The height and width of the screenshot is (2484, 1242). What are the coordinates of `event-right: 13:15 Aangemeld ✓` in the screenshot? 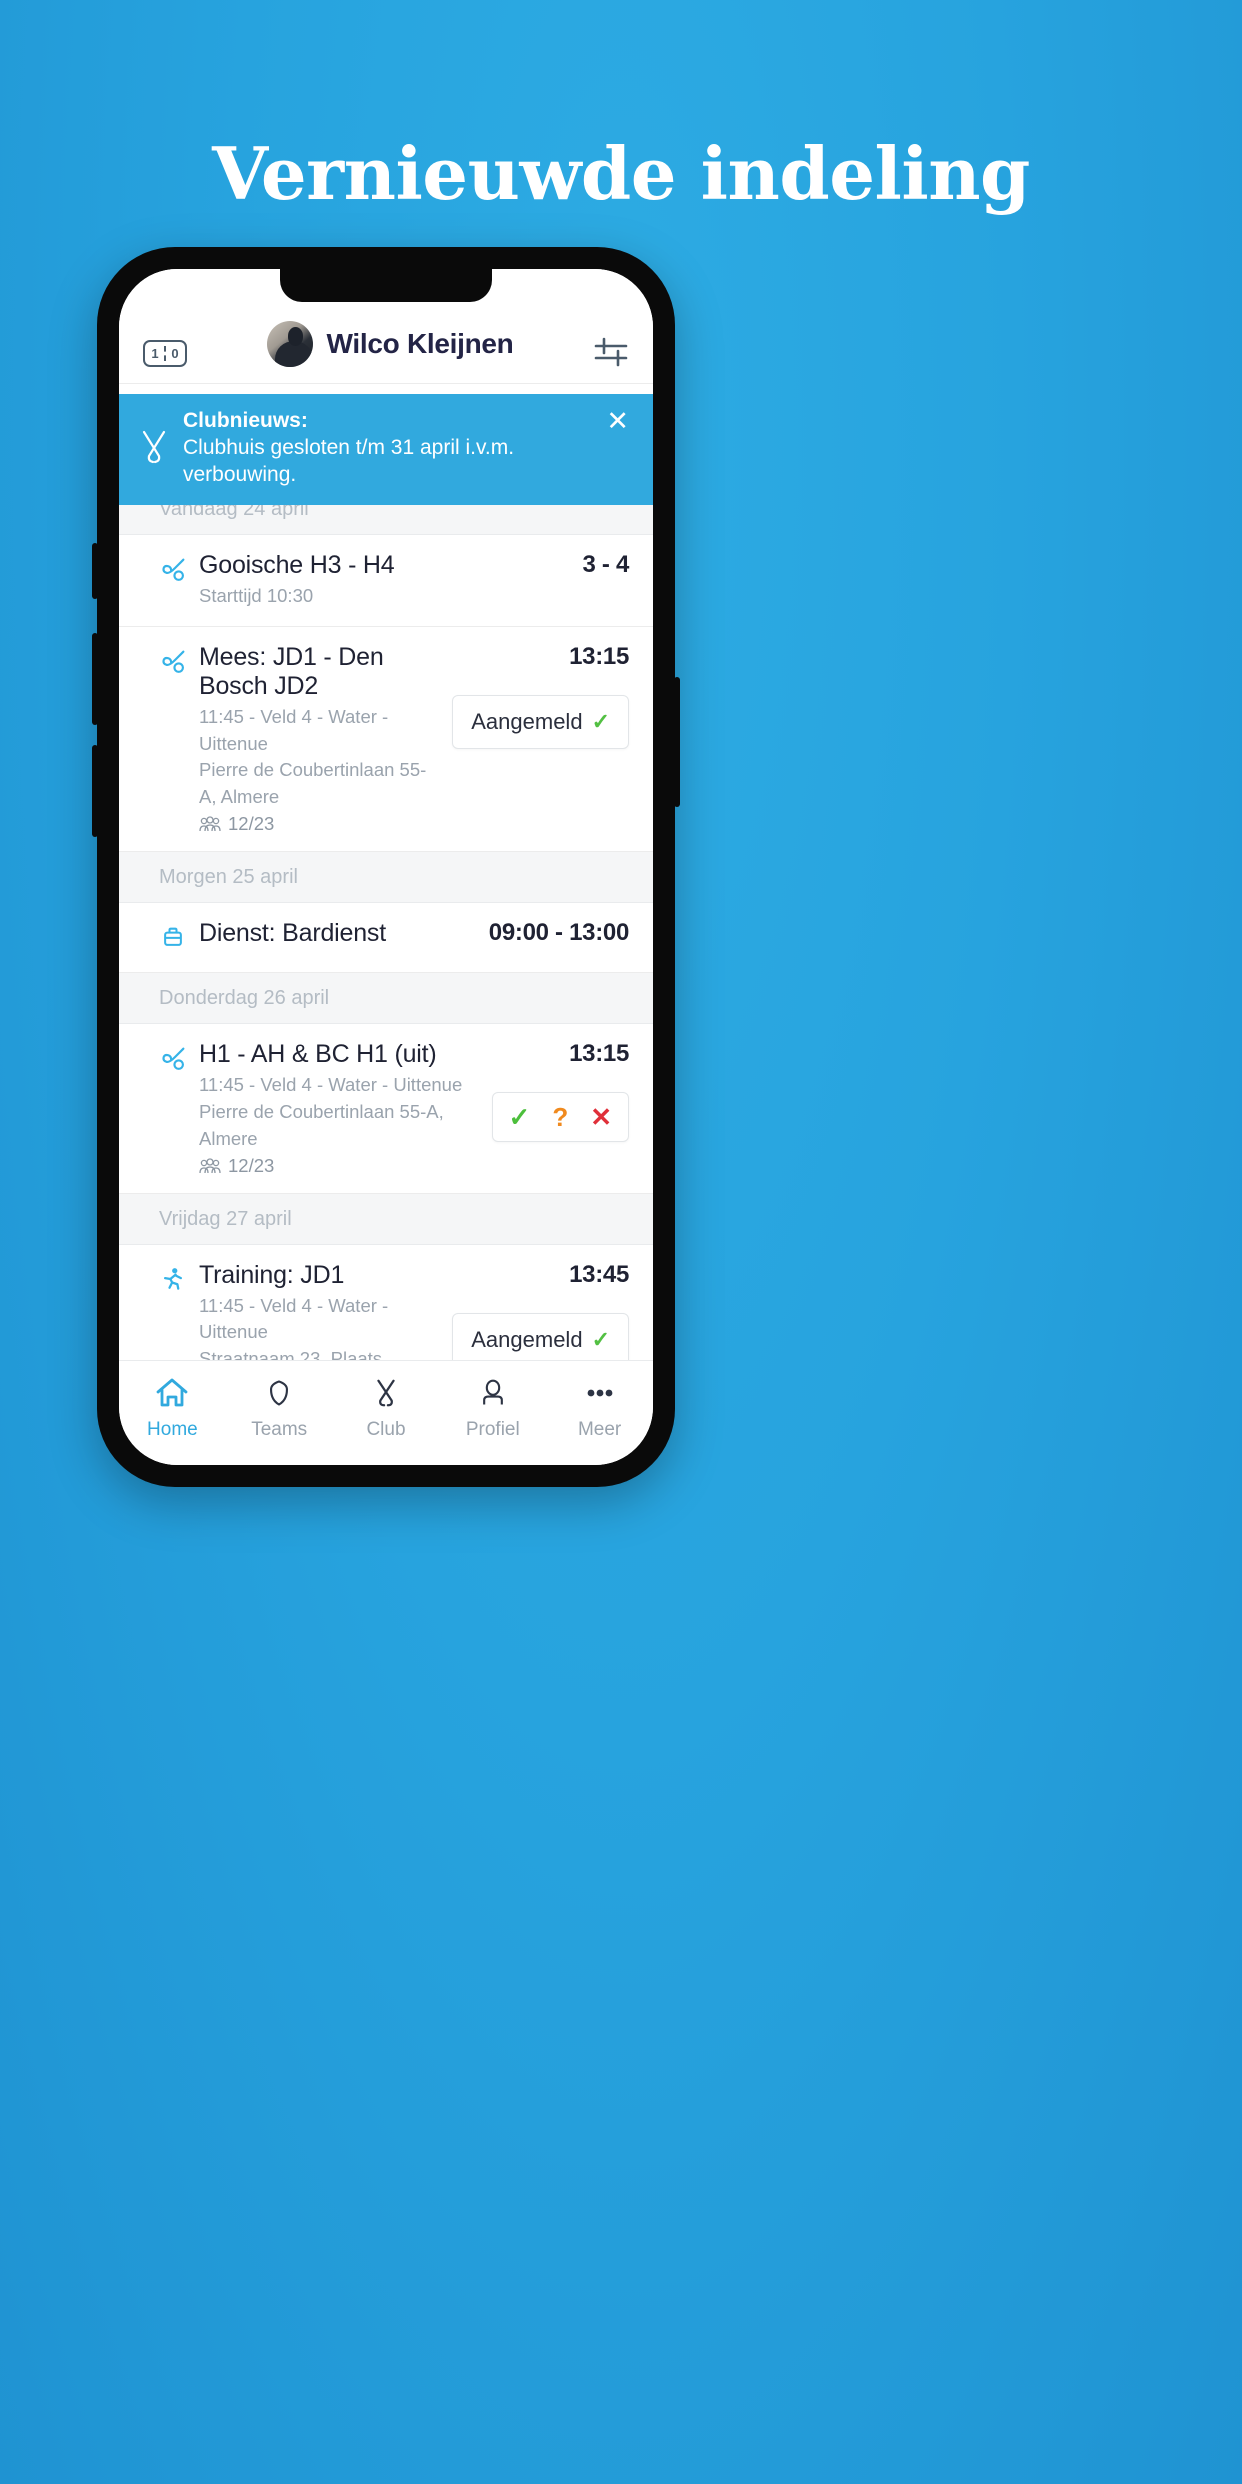 It's located at (540, 696).